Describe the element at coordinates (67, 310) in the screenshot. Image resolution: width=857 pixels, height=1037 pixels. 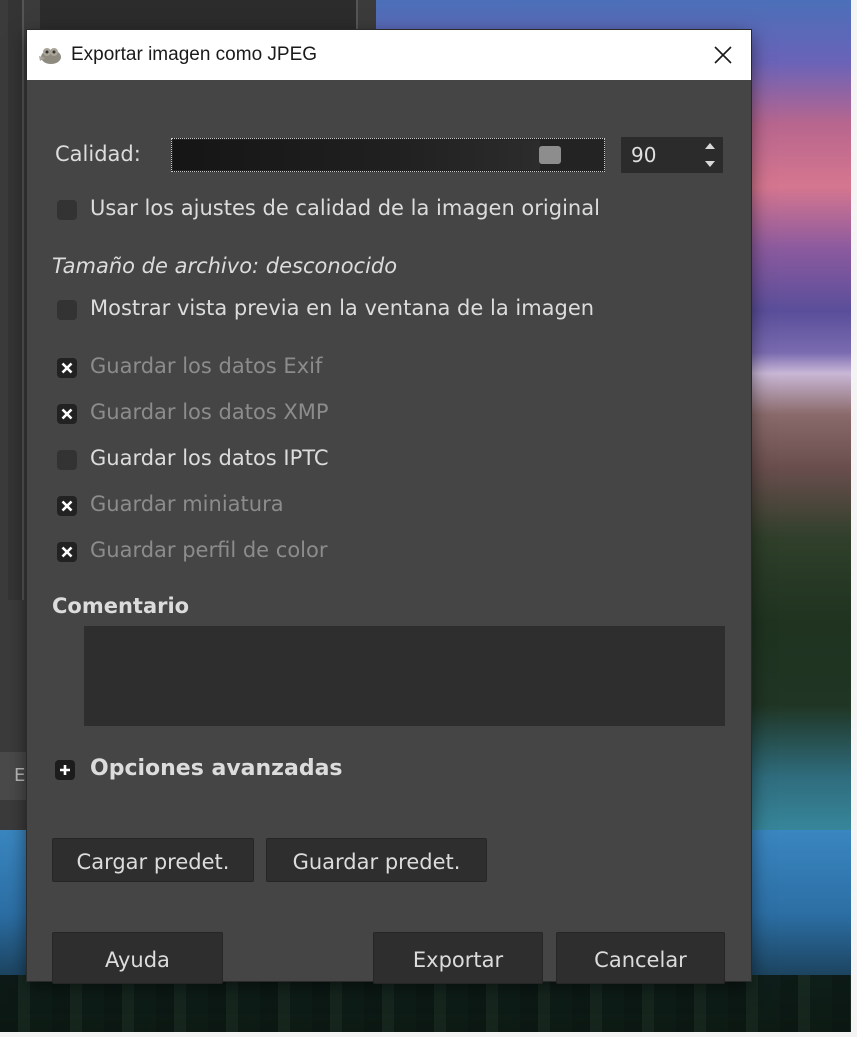
I see `show-preview-checkbox` at that location.